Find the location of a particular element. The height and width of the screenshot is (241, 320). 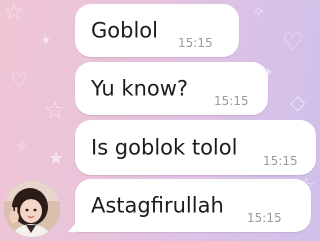

avatar-photo is located at coordinates (32, 209).